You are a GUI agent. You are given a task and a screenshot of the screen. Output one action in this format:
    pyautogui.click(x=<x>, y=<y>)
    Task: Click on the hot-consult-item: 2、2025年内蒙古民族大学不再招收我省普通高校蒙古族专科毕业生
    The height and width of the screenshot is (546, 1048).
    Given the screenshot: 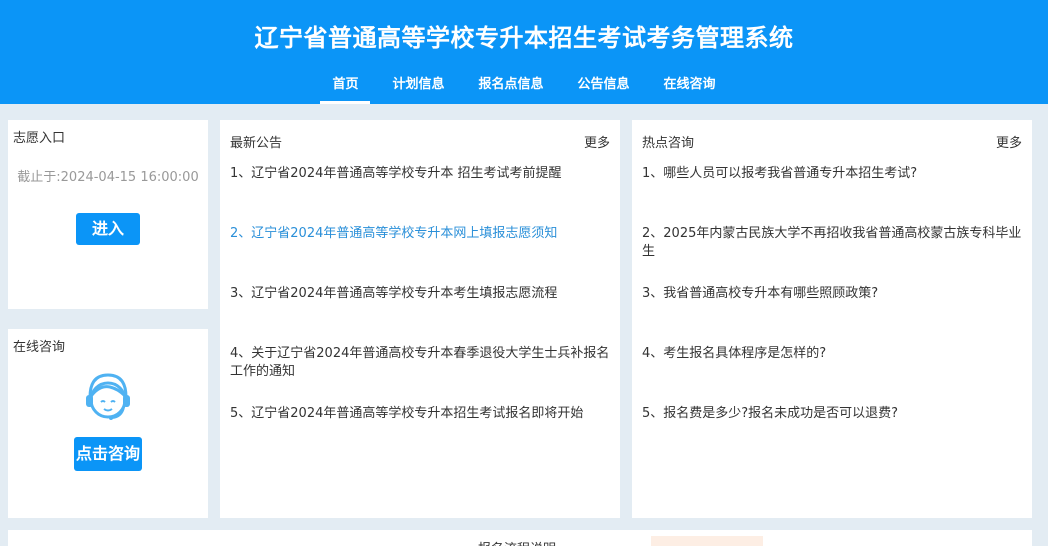 What is the action you would take?
    pyautogui.click(x=832, y=255)
    